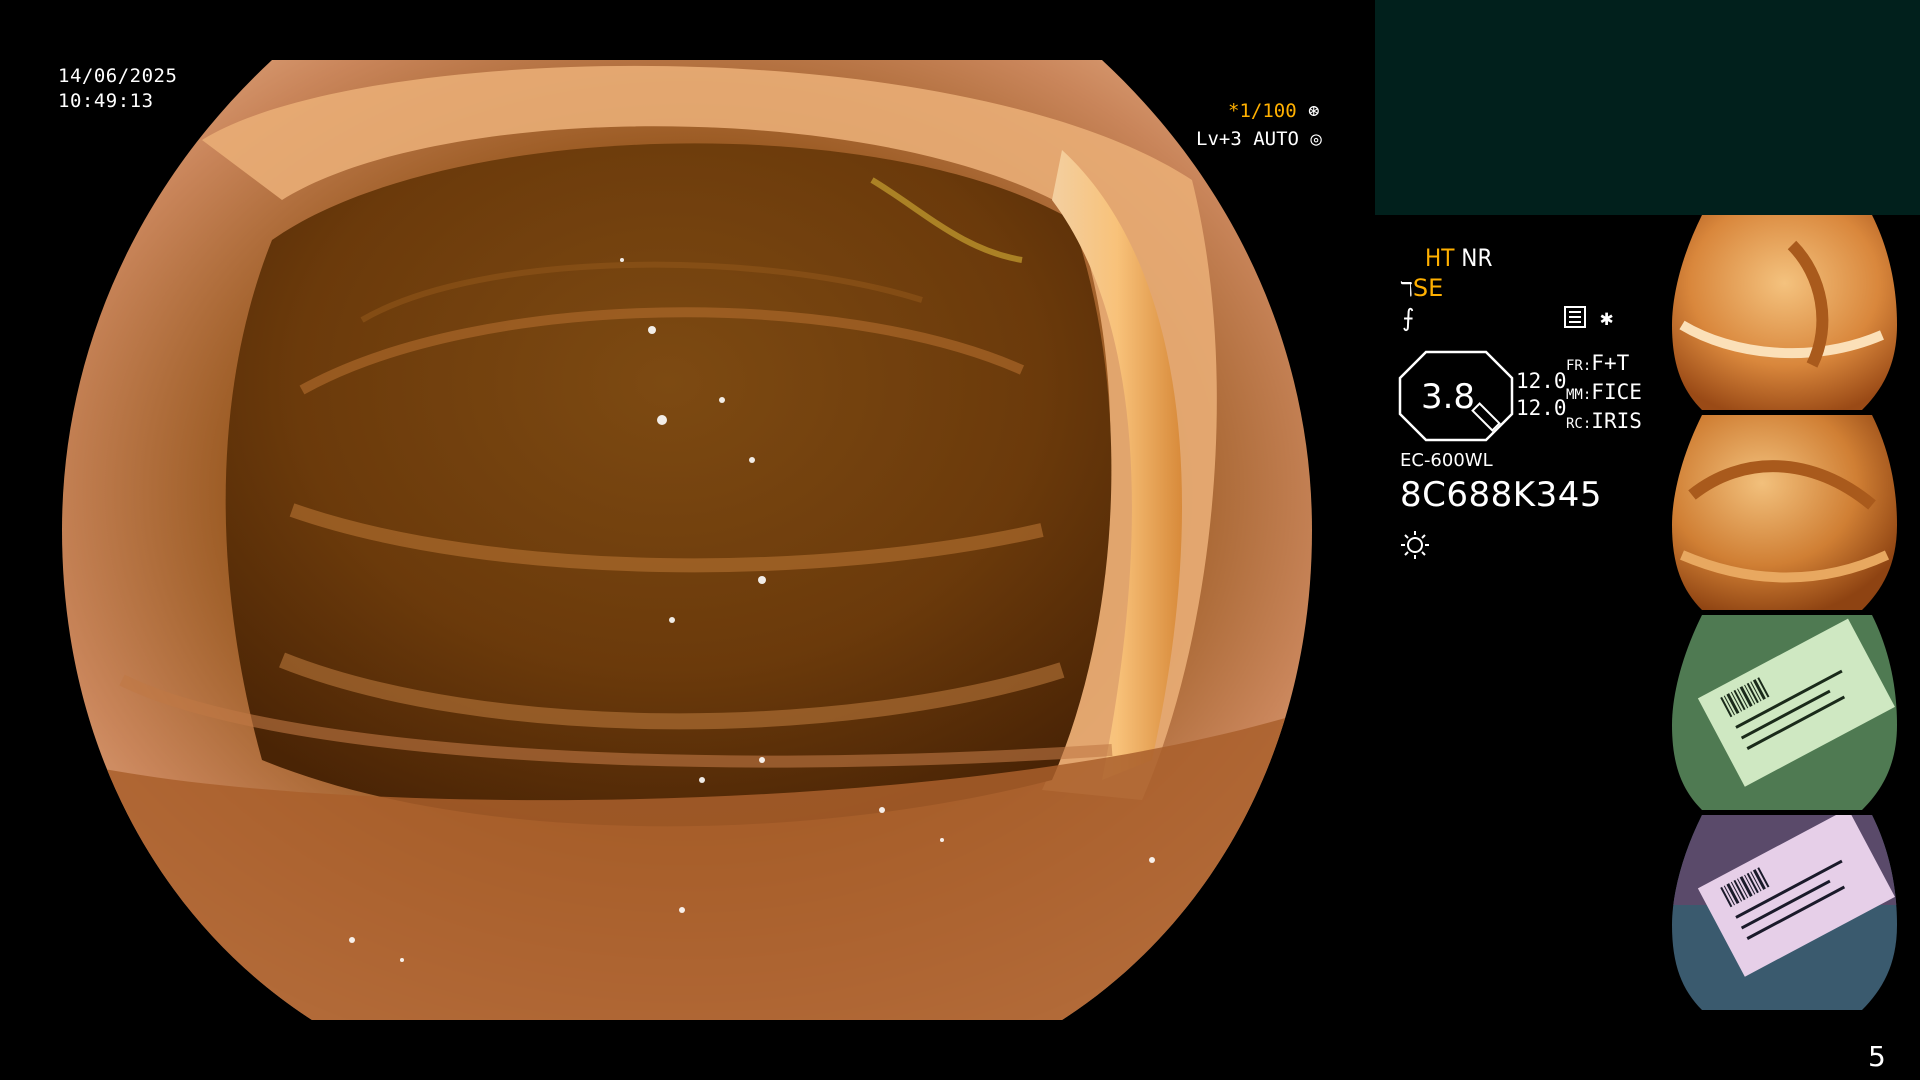  What do you see at coordinates (1314, 111) in the screenshot?
I see `shutter-icon: ⊛` at bounding box center [1314, 111].